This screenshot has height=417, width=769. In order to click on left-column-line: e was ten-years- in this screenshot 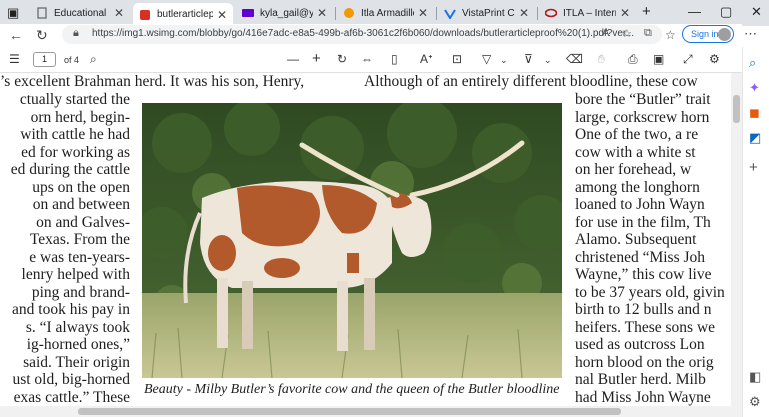, I will do `click(79, 257)`.